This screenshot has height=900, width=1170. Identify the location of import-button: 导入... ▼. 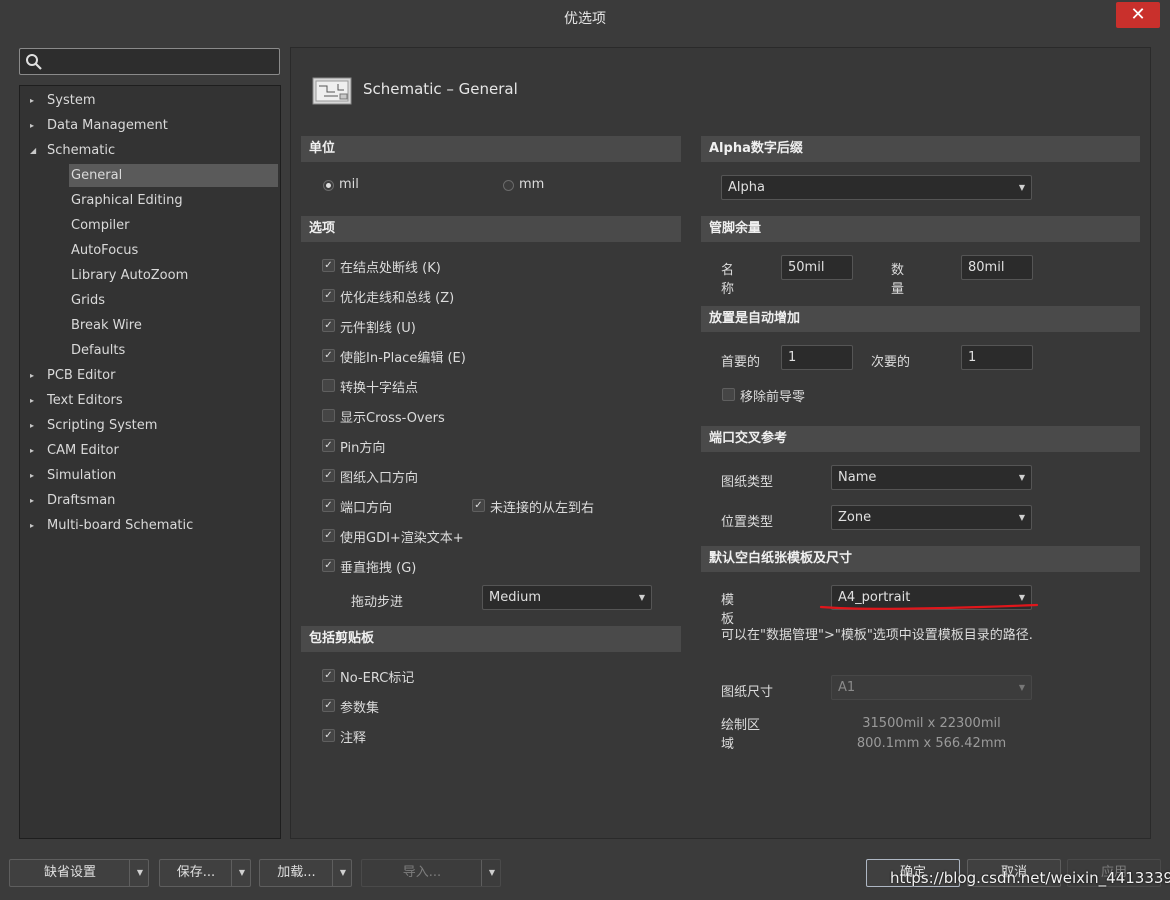
(431, 873).